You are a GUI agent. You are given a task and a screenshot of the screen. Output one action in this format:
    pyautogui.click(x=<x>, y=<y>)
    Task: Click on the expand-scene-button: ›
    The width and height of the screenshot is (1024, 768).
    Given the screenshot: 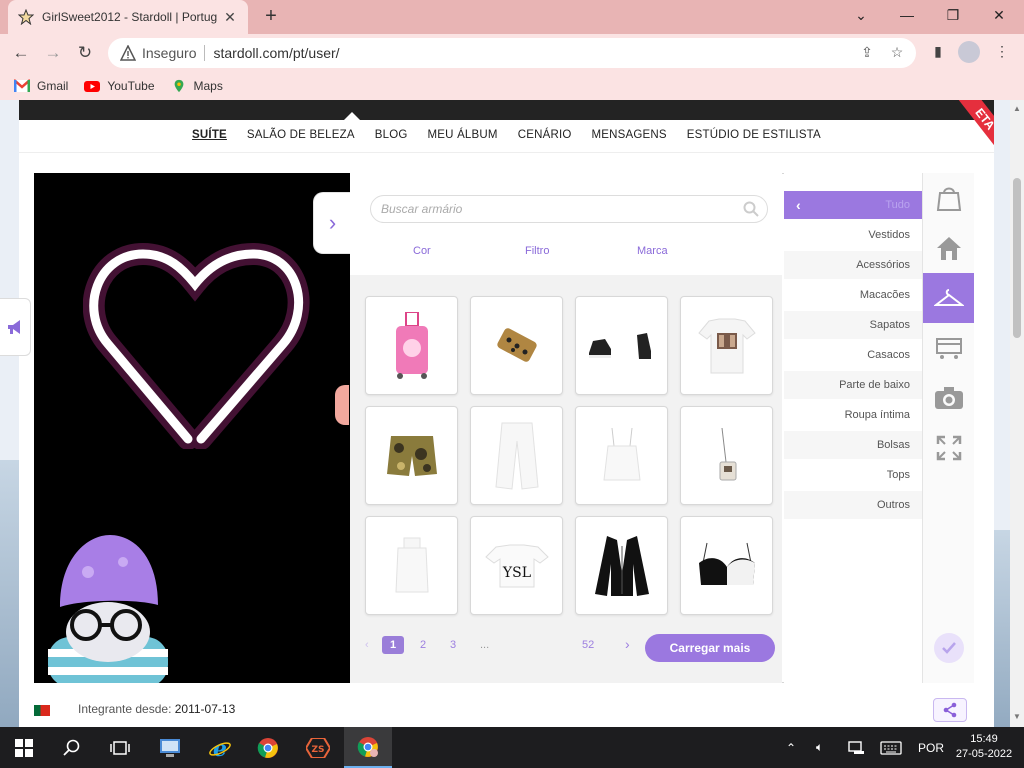 What is the action you would take?
    pyautogui.click(x=332, y=223)
    